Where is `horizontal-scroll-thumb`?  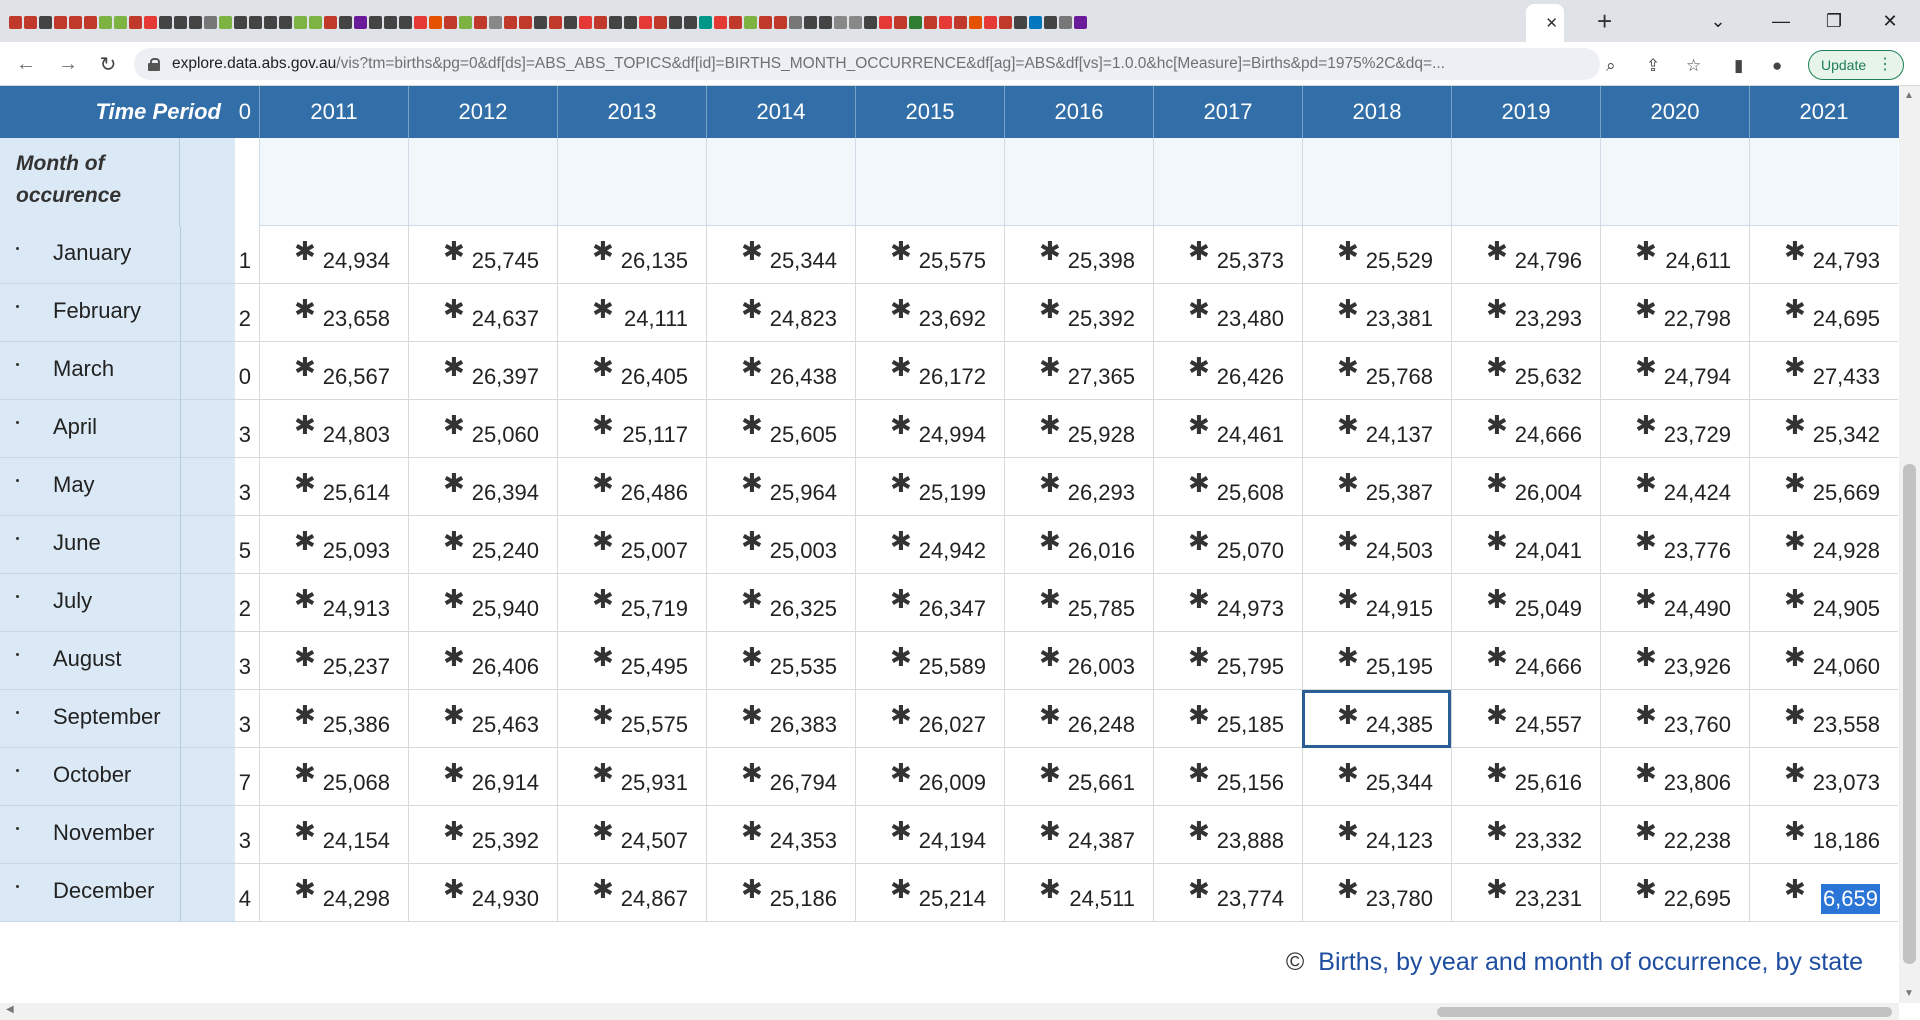 horizontal-scroll-thumb is located at coordinates (1664, 1012).